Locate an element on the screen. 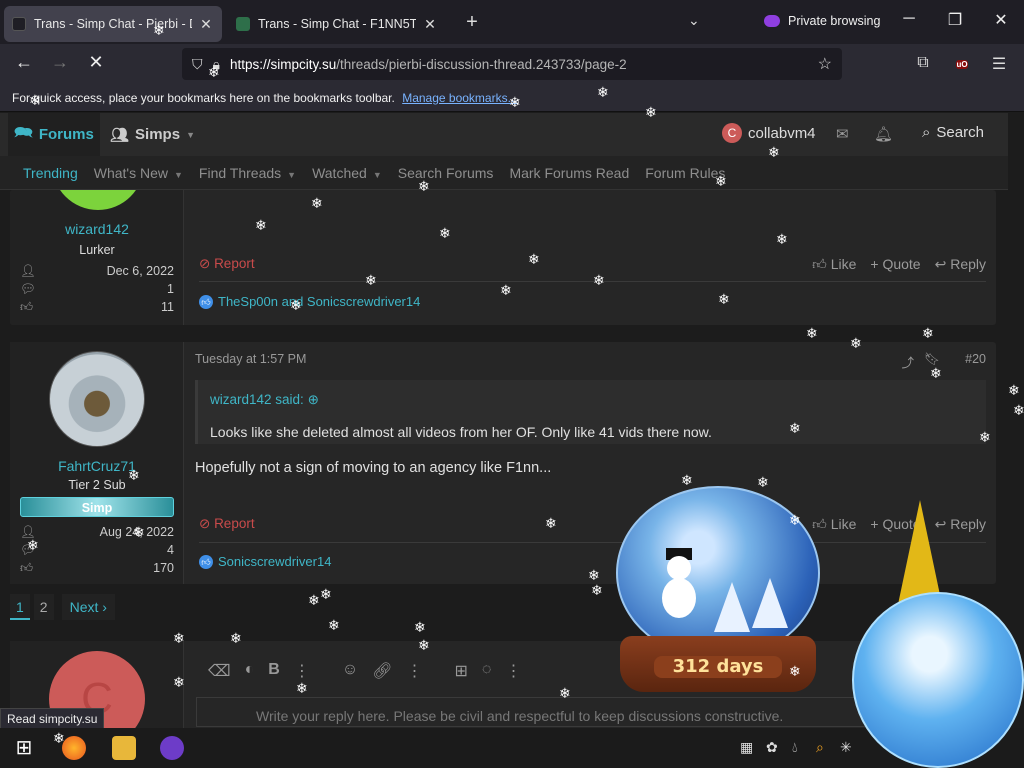  subnav-forum-rules: Forum Rules is located at coordinates (685, 173).